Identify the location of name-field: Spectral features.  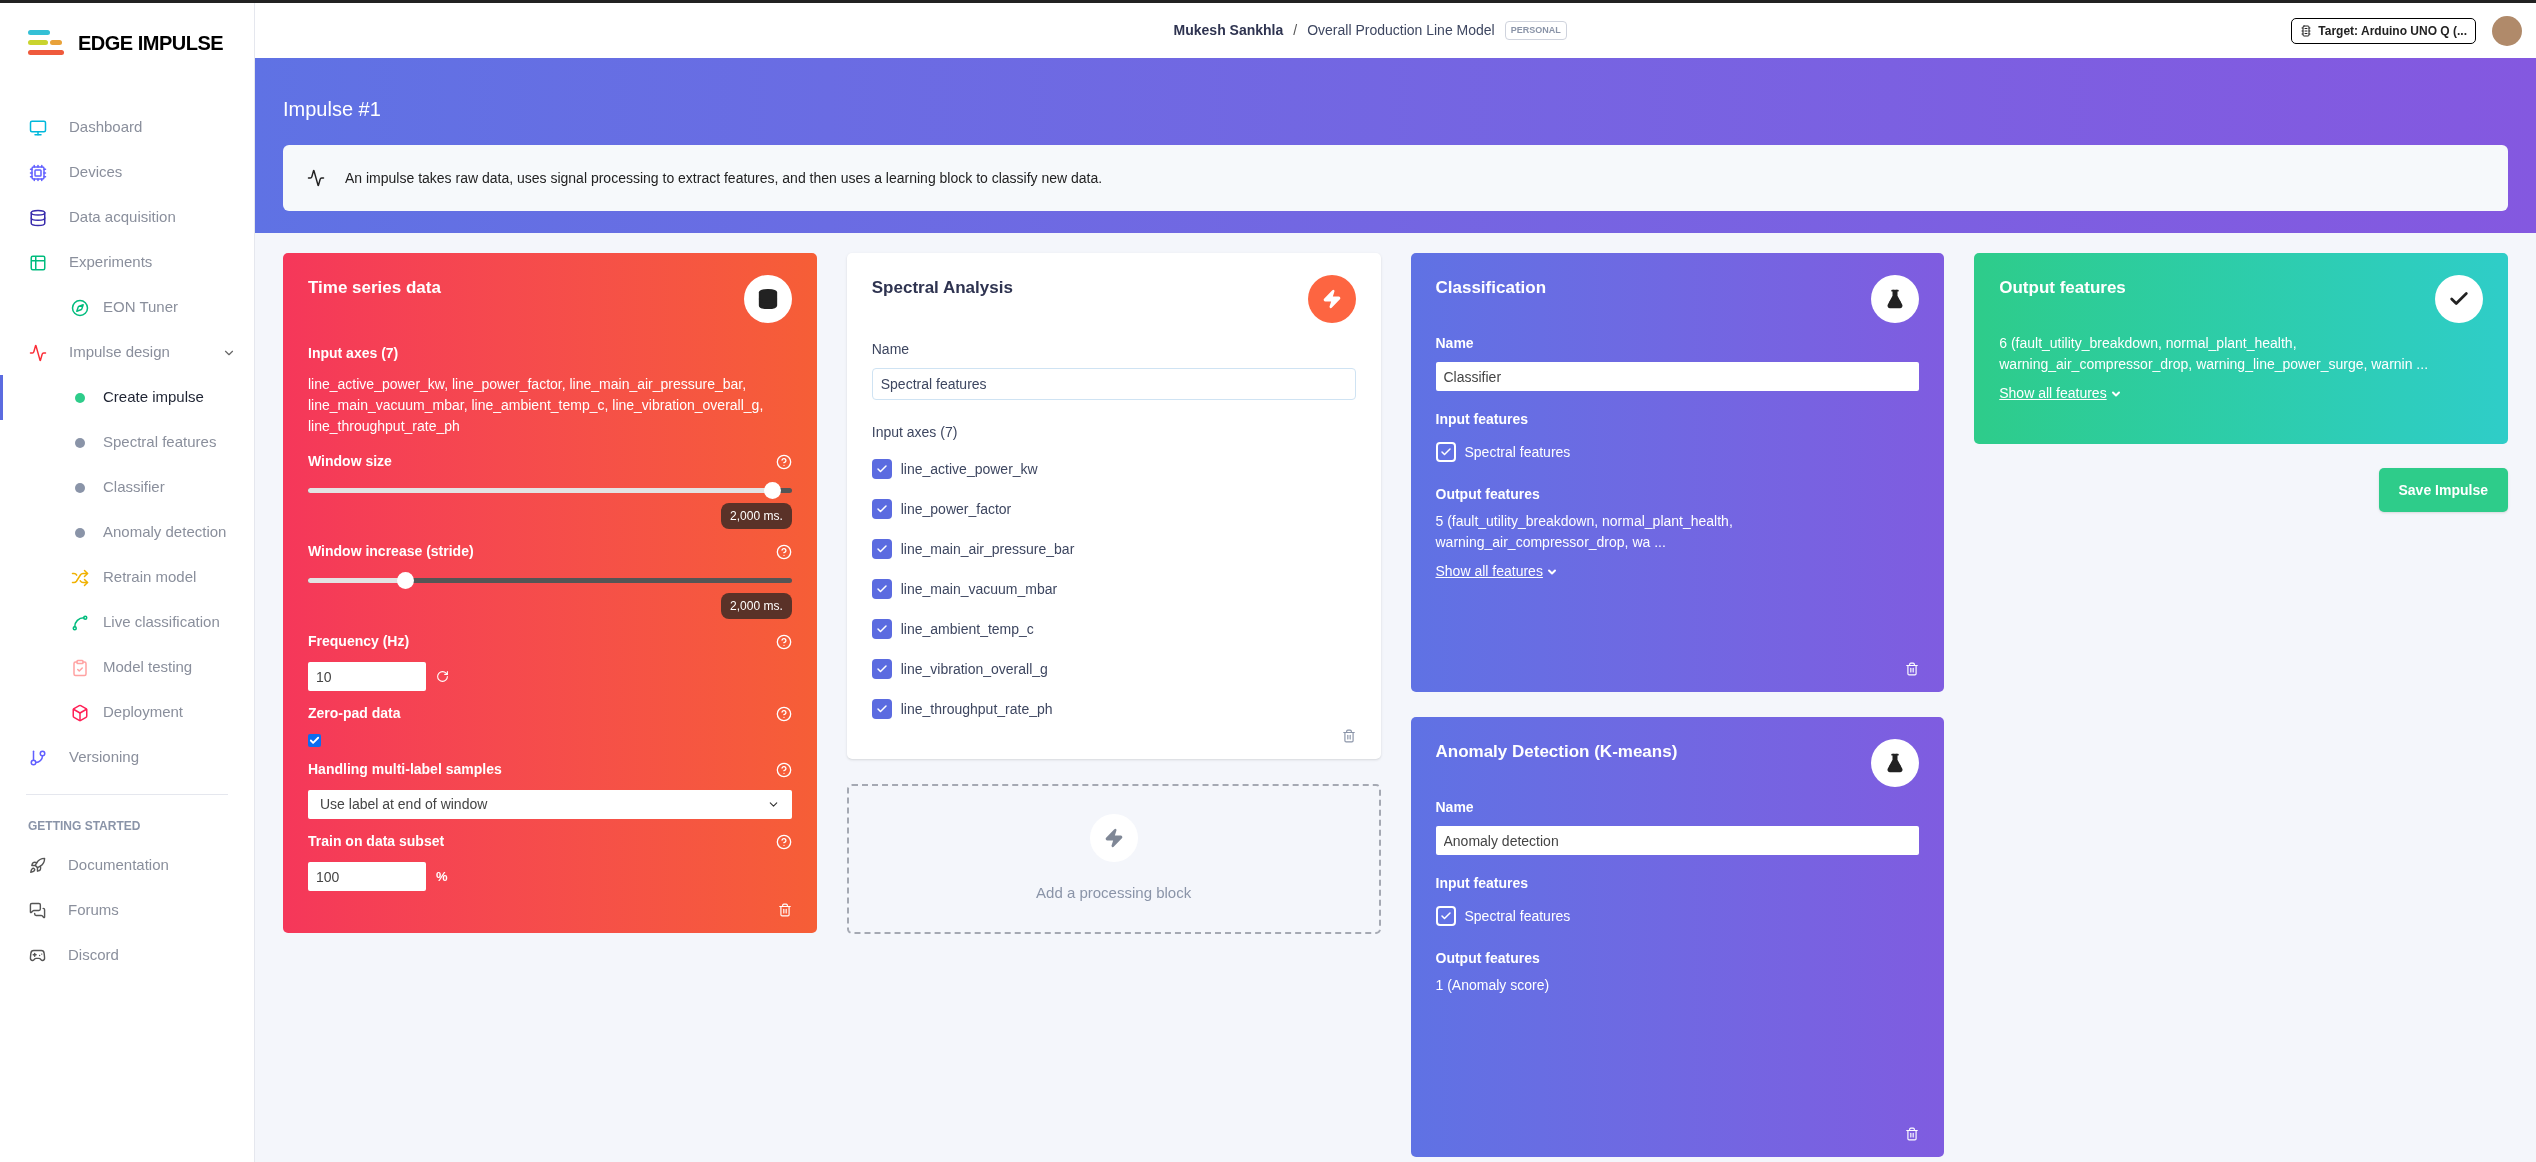
(1113, 384).